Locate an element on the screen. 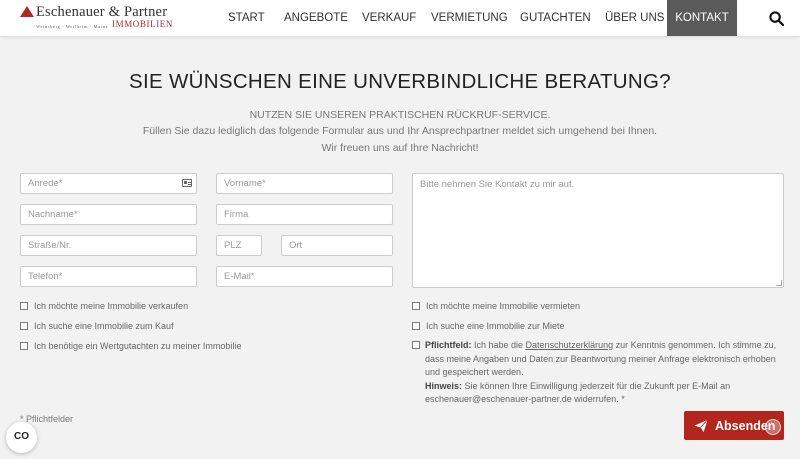  strasse-input: Straße/Nr. is located at coordinates (108, 245).